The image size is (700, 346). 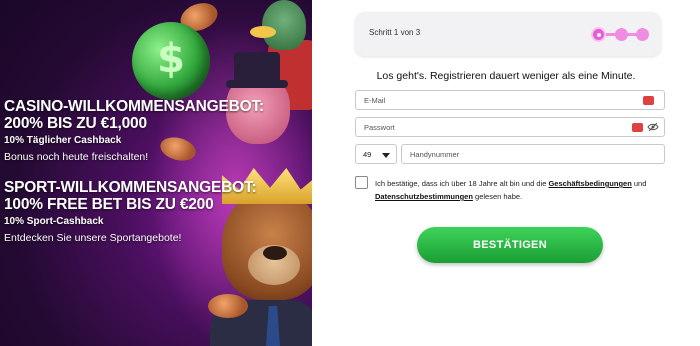 I want to click on email-placeholder: E-Mail, so click(x=375, y=100).